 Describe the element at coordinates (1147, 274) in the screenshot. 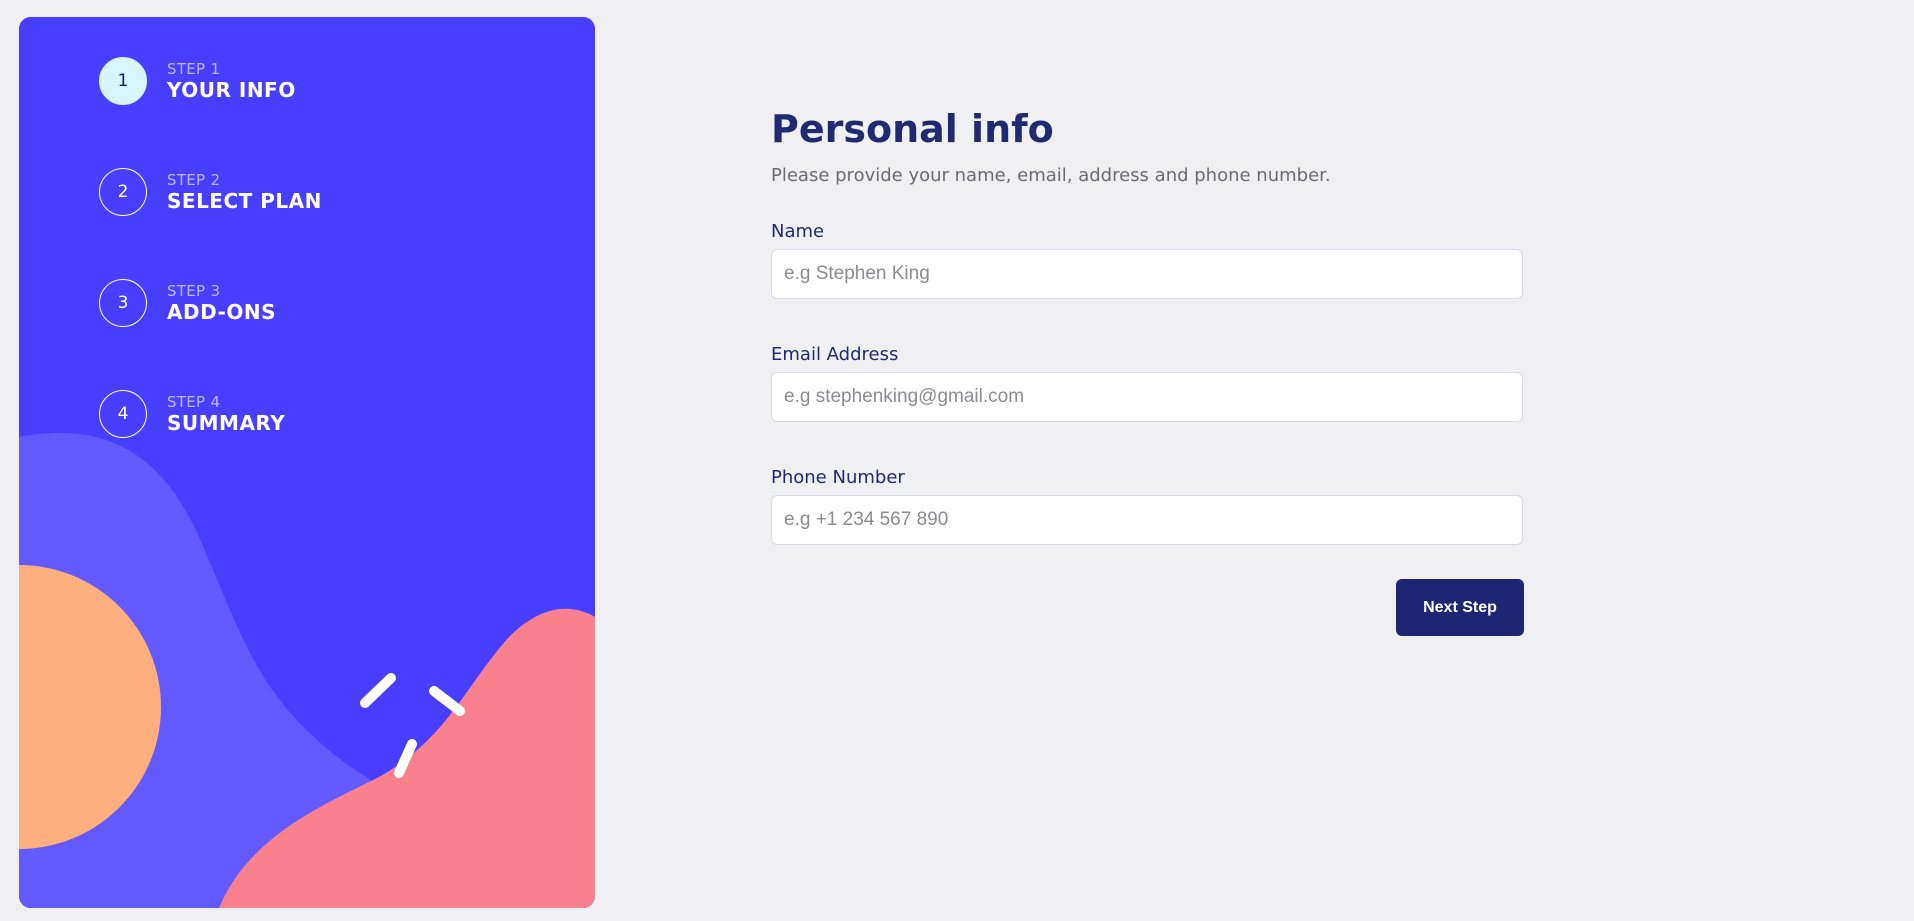

I see `name-input` at that location.